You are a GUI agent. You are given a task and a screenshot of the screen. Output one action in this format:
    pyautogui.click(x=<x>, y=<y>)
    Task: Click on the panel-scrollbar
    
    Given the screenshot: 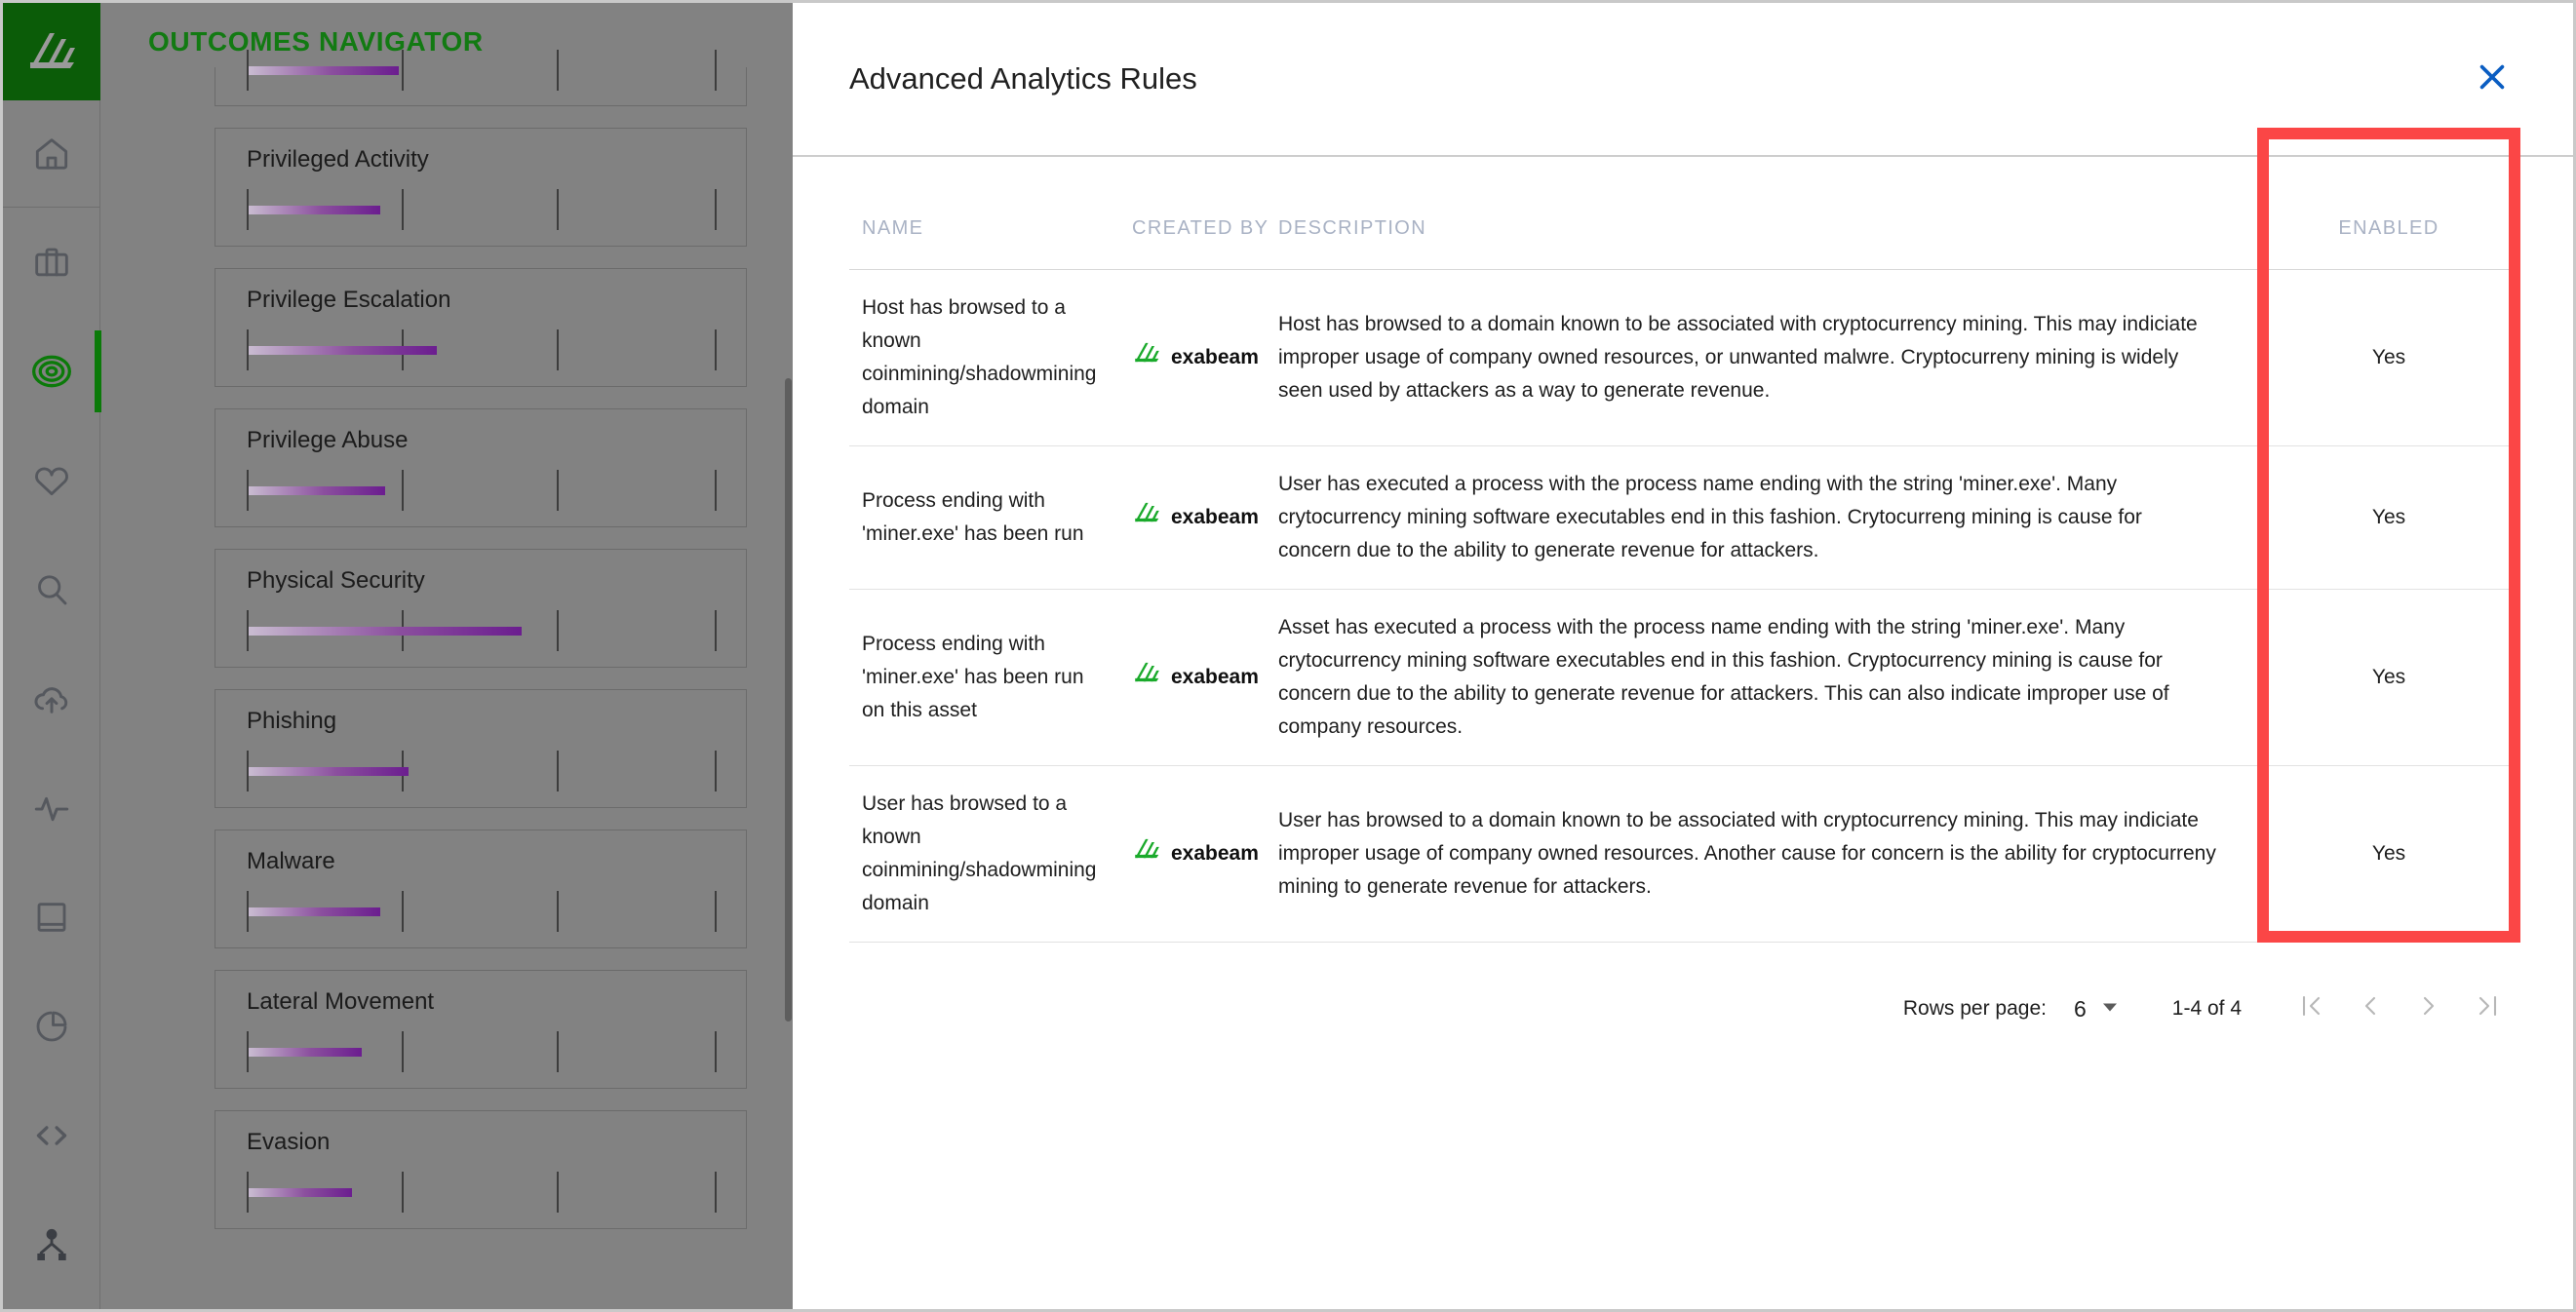 What is the action you would take?
    pyautogui.click(x=788, y=656)
    